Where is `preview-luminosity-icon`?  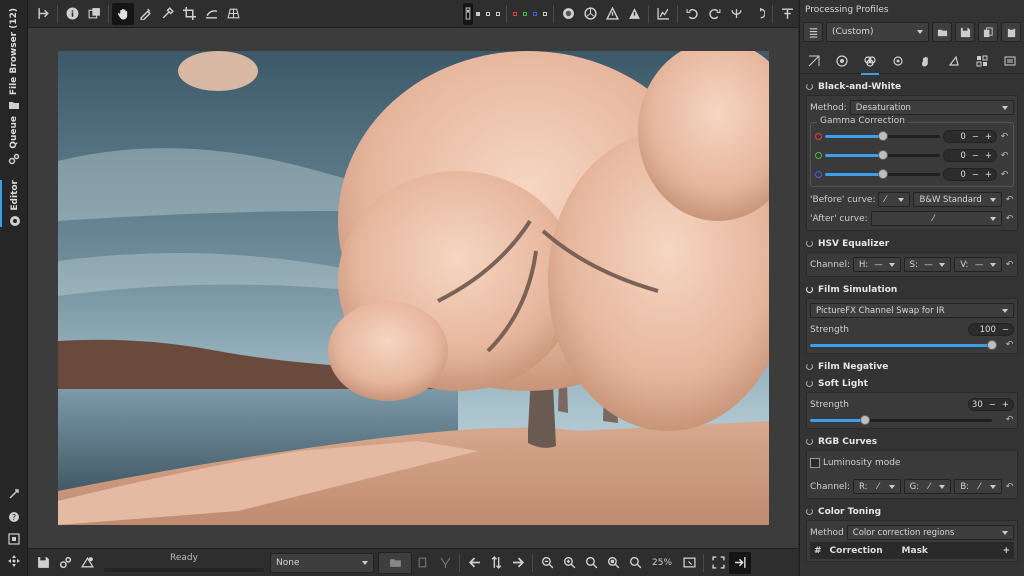
preview-luminosity-icon is located at coordinates (545, 13).